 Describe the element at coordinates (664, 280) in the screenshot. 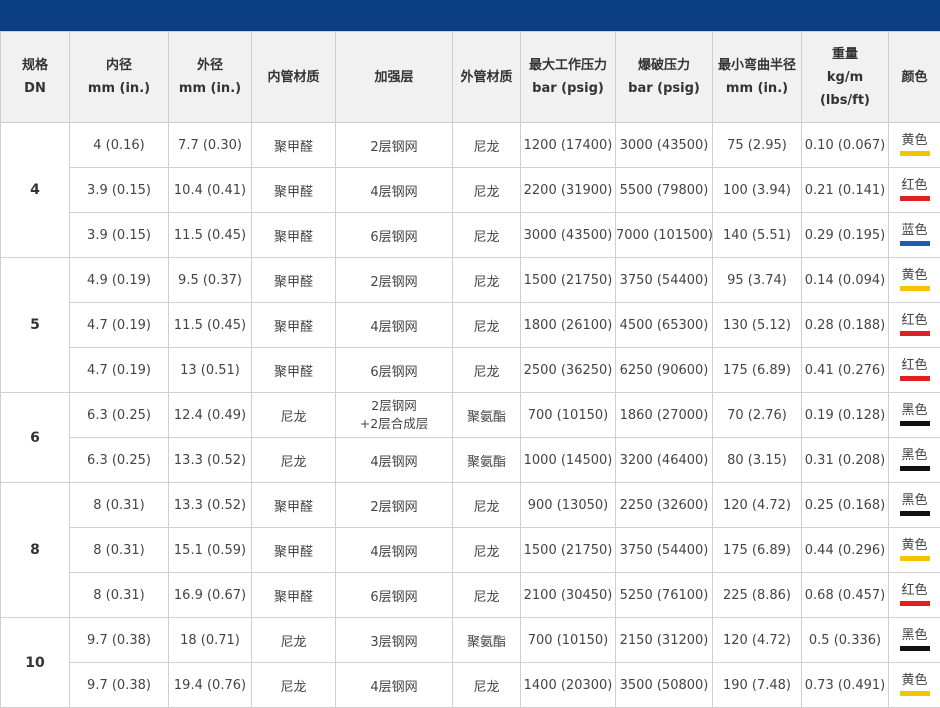

I see `burst-pressure-cell: 3750 (54400)` at that location.